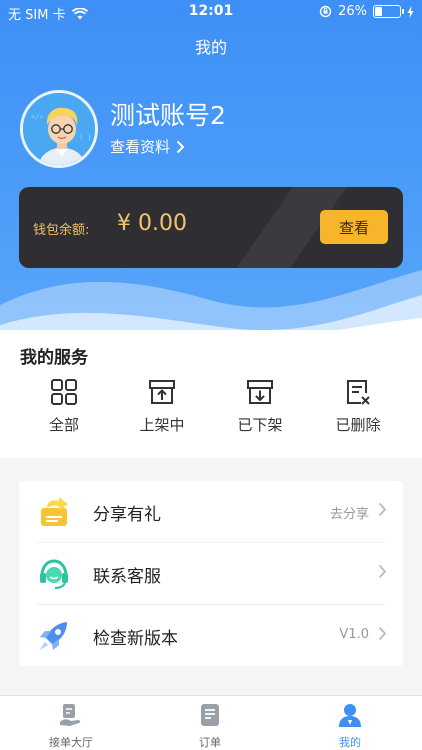 The height and width of the screenshot is (750, 422). What do you see at coordinates (352, 11) in the screenshot?
I see `battery-percent: 26%` at bounding box center [352, 11].